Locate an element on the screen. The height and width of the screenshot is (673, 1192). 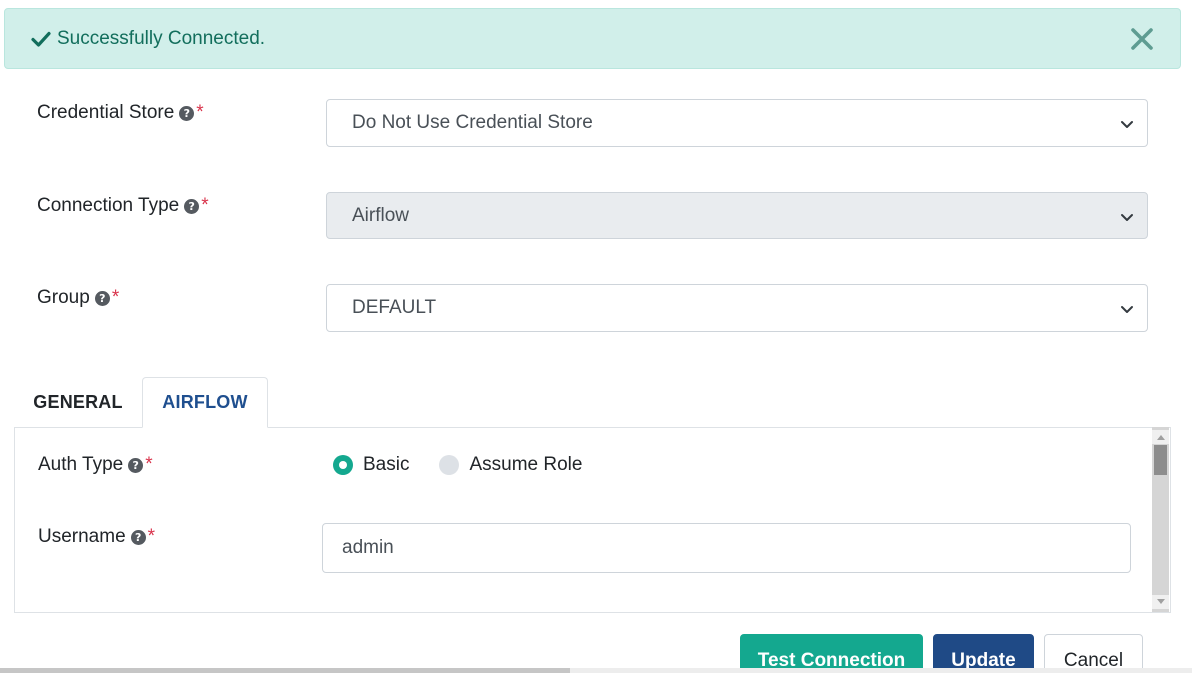
credential-store-value: Do Not Use Credential Store is located at coordinates (472, 122).